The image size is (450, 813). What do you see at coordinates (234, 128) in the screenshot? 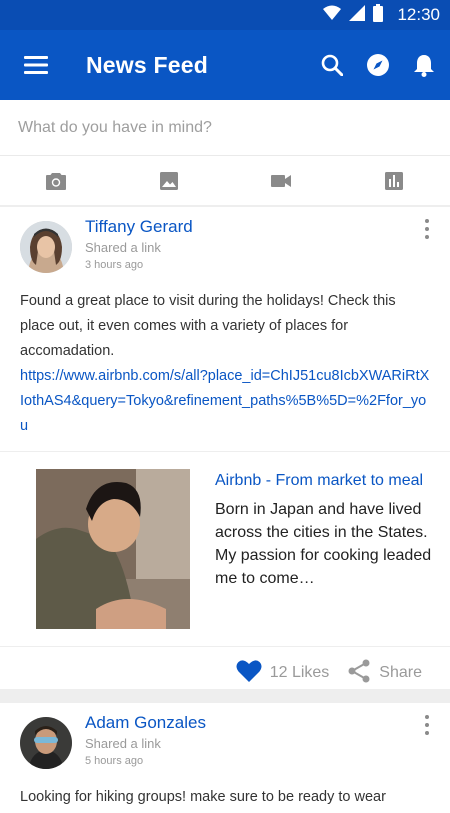
I see `status-input` at bounding box center [234, 128].